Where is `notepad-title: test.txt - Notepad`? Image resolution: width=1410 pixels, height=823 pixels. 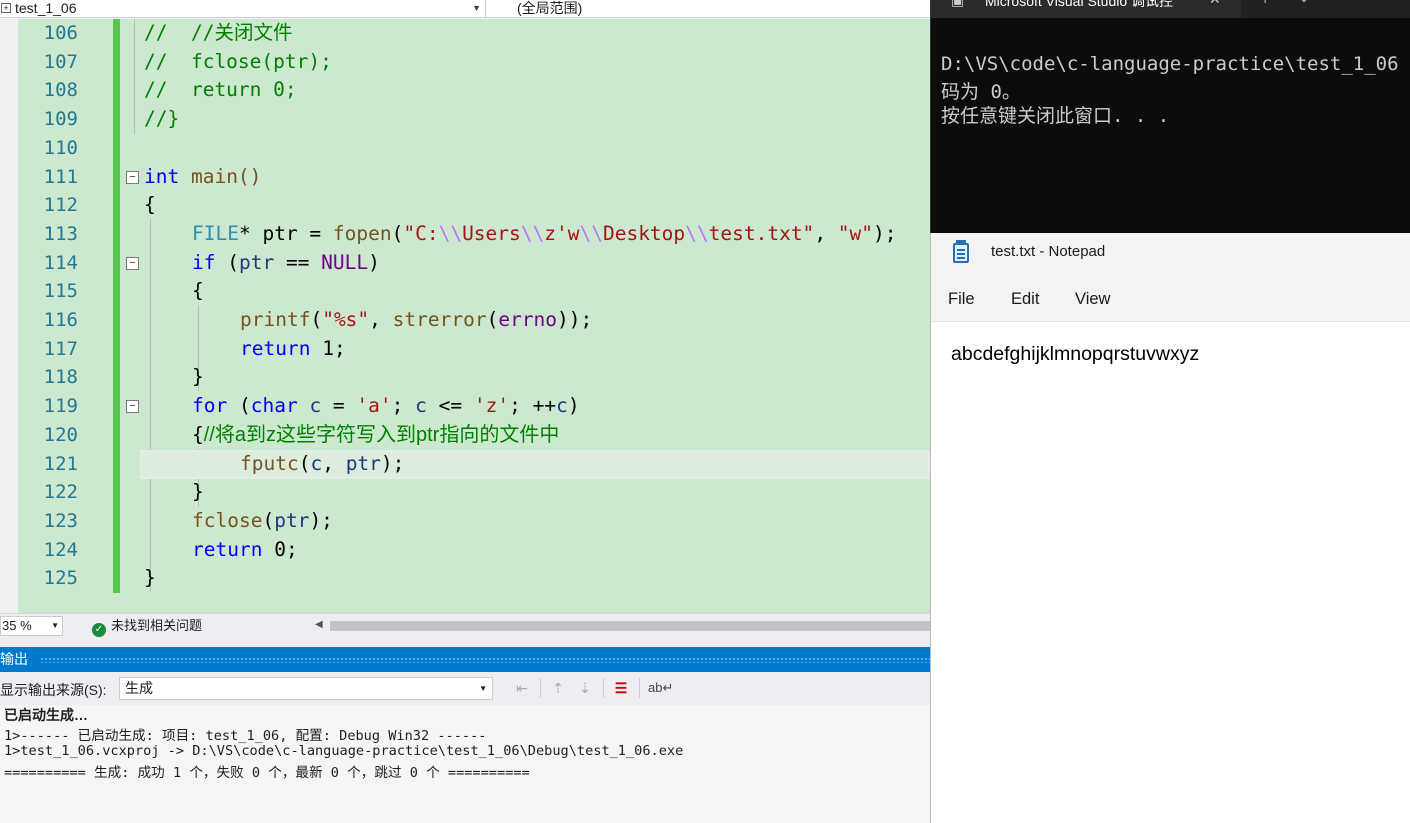
notepad-title: test.txt - Notepad is located at coordinates (1048, 251).